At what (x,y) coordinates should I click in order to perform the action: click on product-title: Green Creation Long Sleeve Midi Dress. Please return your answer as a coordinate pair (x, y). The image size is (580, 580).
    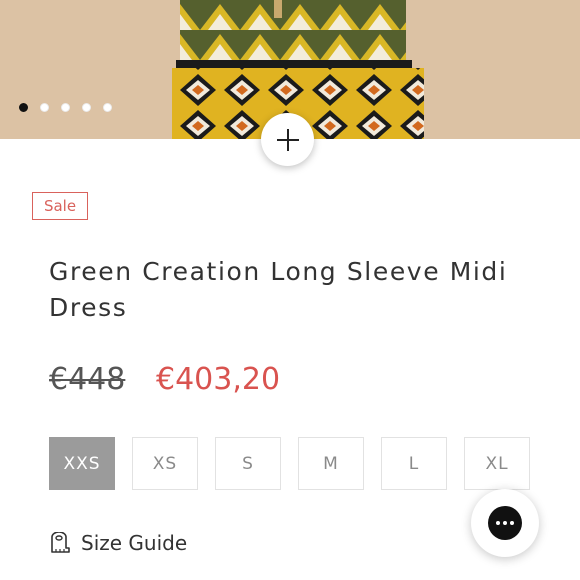
    Looking at the image, I should click on (278, 289).